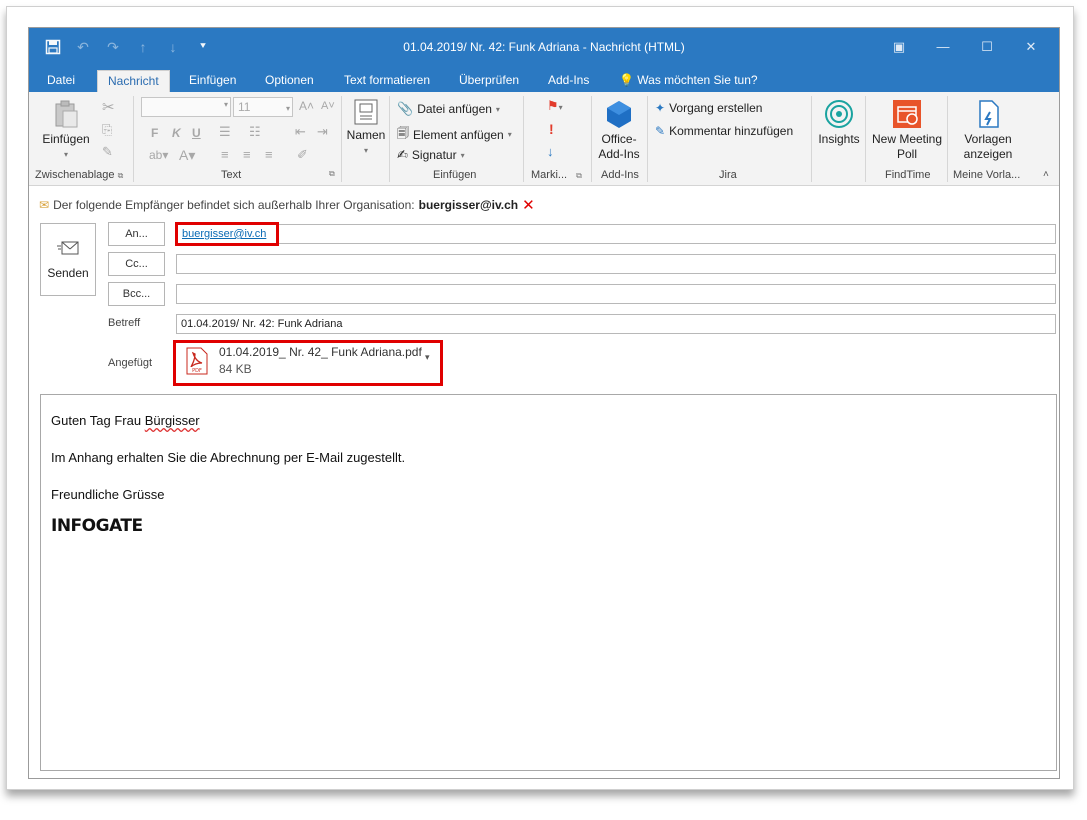  I want to click on new-meeting-poll-button: New Meeting Poll, so click(907, 130).